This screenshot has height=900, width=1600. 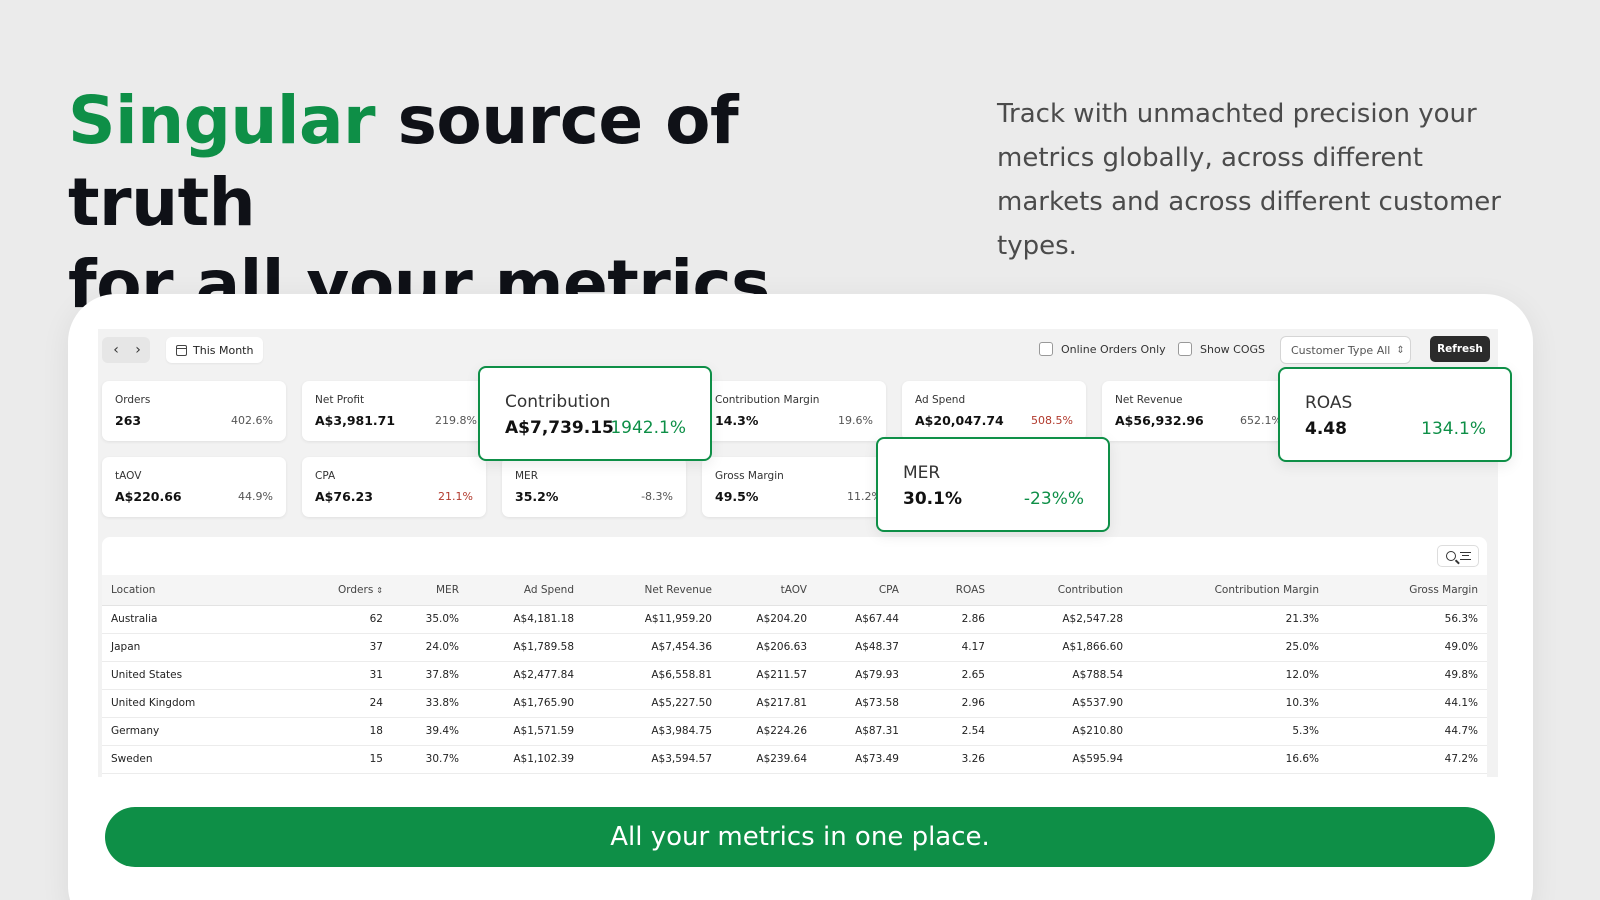 What do you see at coordinates (648, 428) in the screenshot?
I see `highlight-delta: 1942.1%` at bounding box center [648, 428].